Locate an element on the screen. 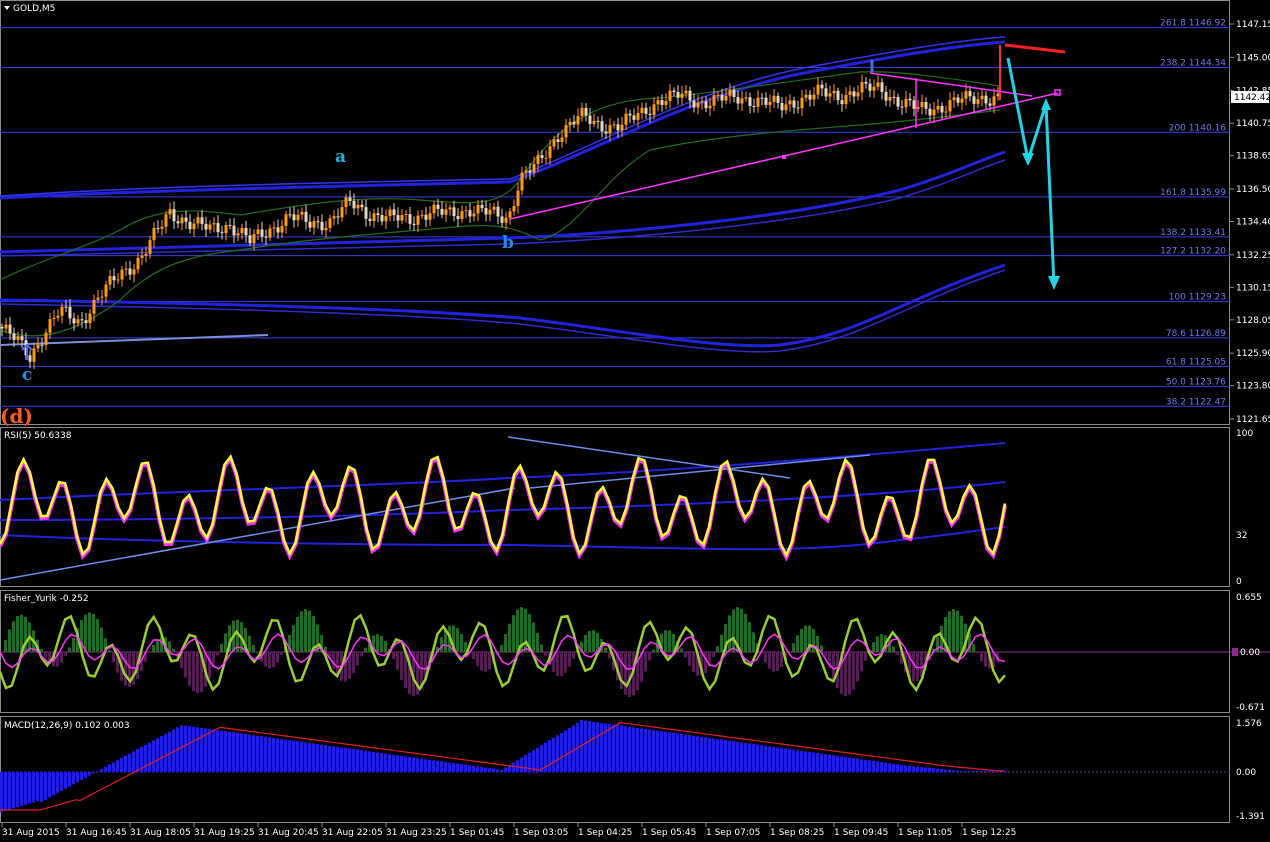 Image resolution: width=1270 pixels, height=842 pixels. arrow-head-2-icon is located at coordinates (1046, 104).